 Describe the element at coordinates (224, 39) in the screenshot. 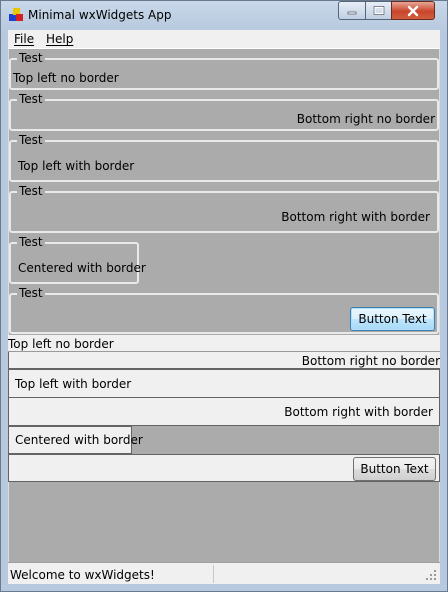

I see `menu-bar: File Help` at that location.